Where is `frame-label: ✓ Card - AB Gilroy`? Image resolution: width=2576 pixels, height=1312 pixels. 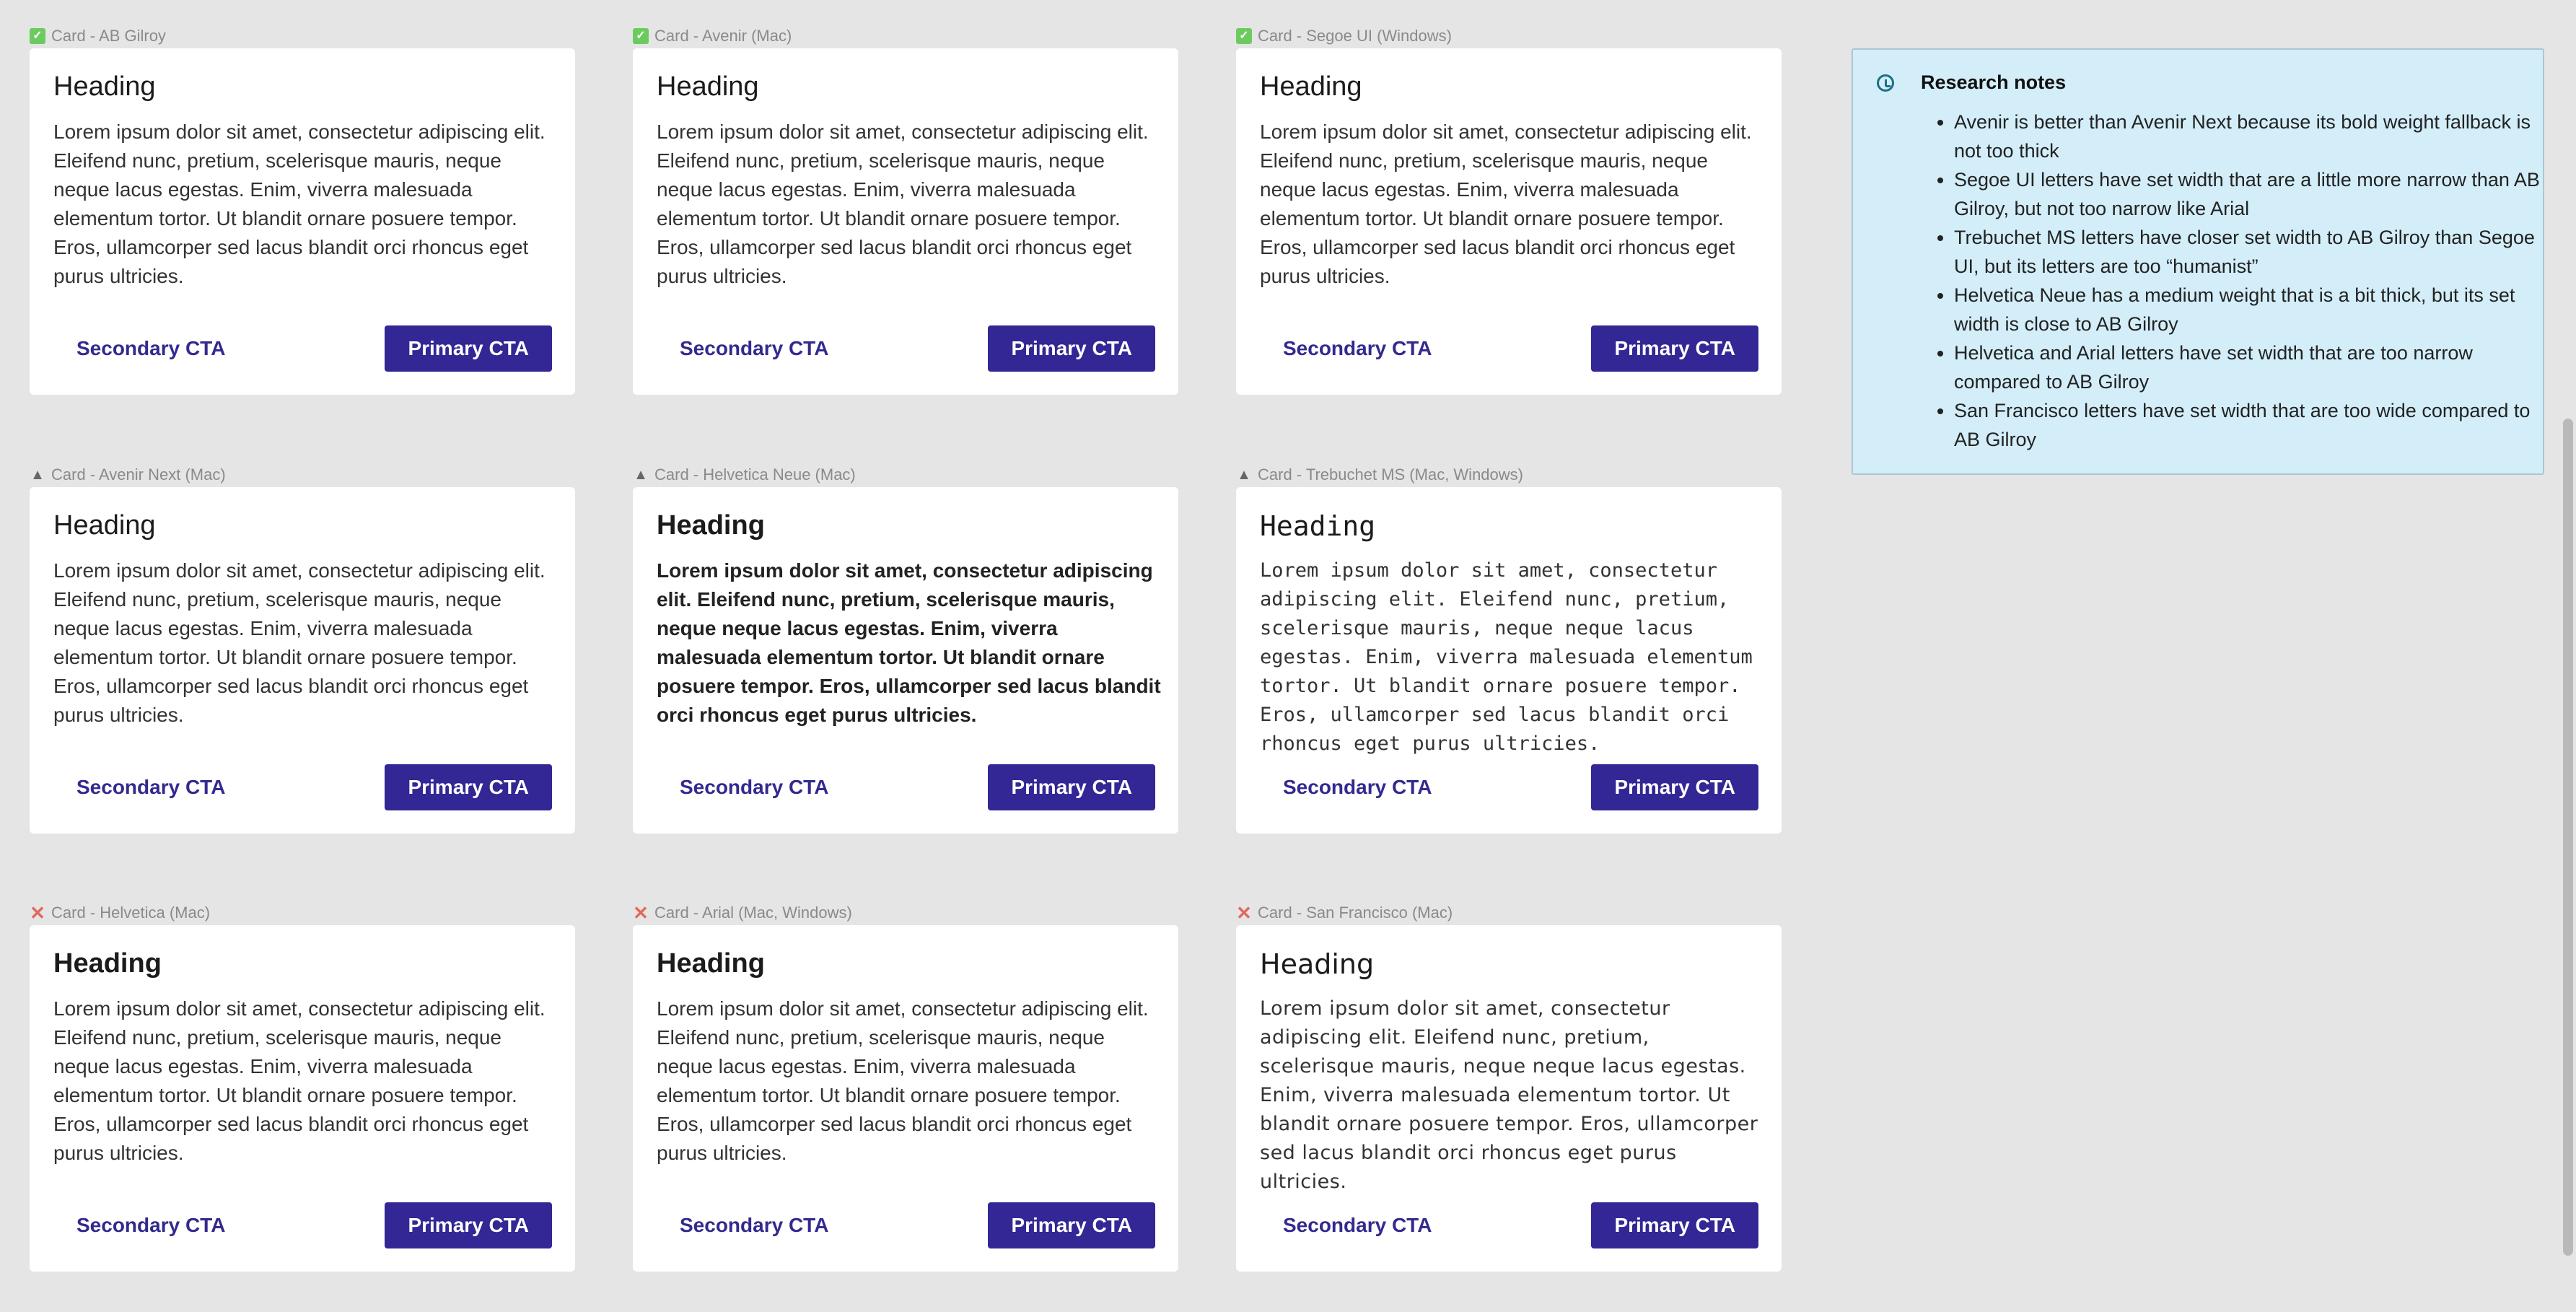 frame-label: ✓ Card - AB Gilroy is located at coordinates (98, 36).